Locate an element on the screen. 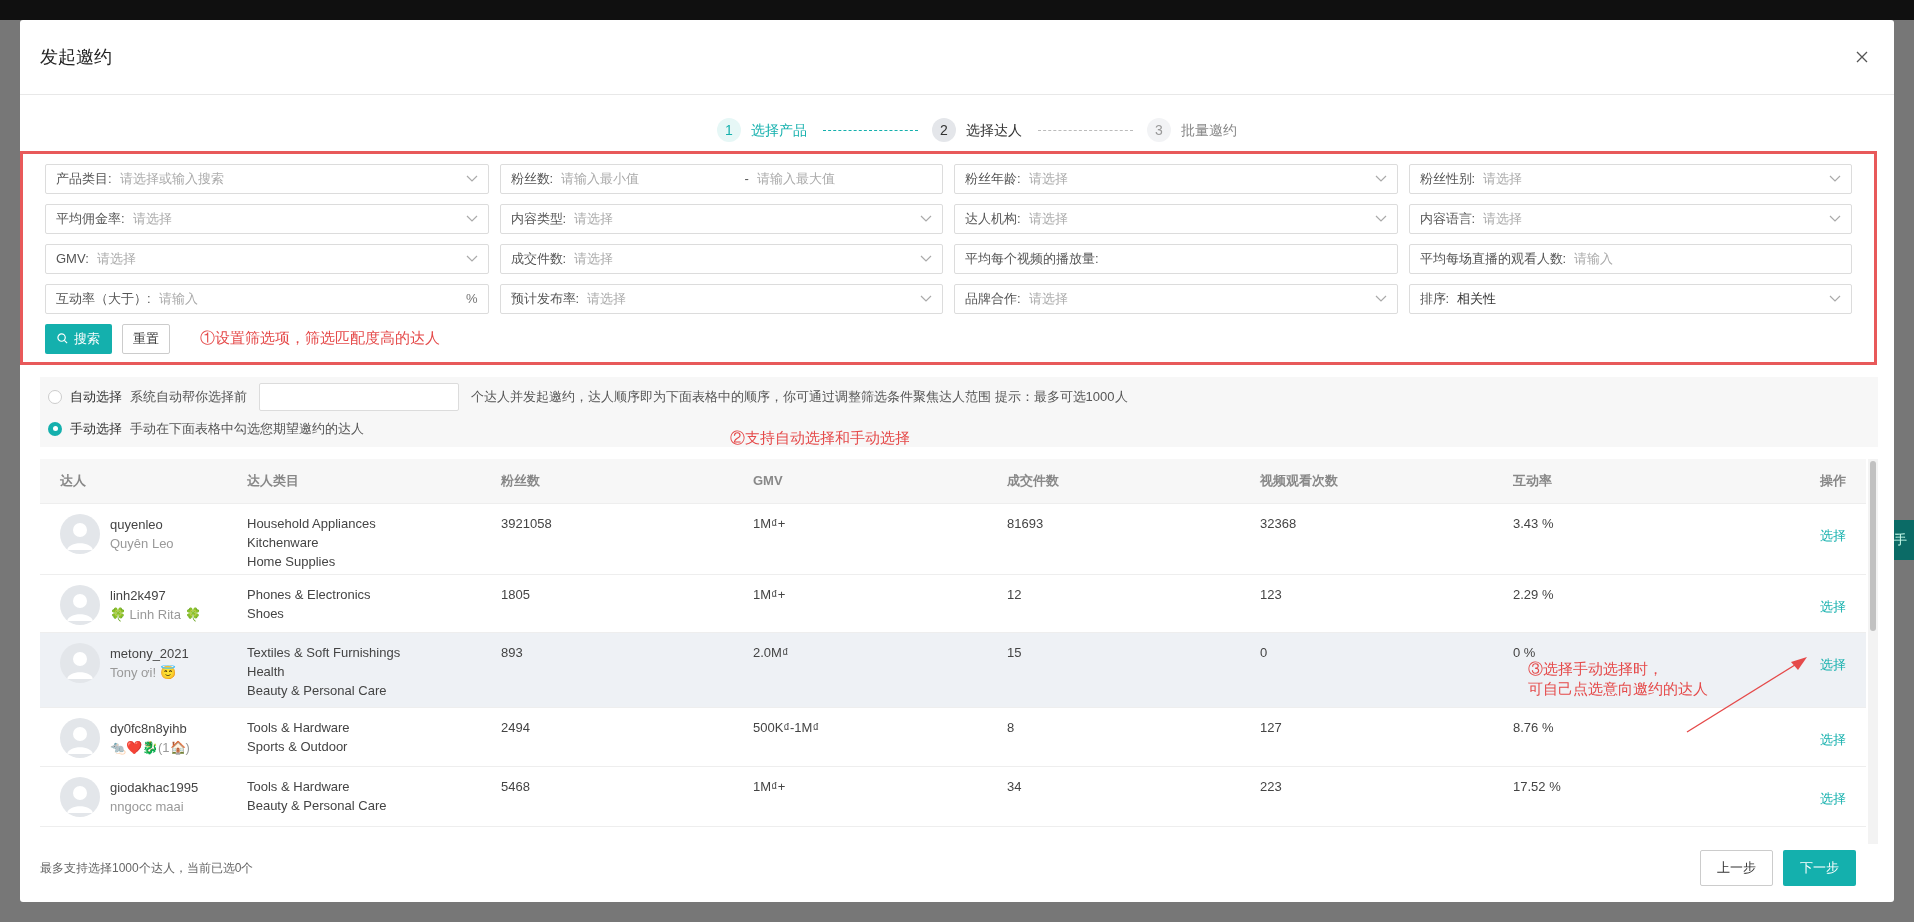 This screenshot has width=1914, height=922. step-label: 选择达人 is located at coordinates (994, 130).